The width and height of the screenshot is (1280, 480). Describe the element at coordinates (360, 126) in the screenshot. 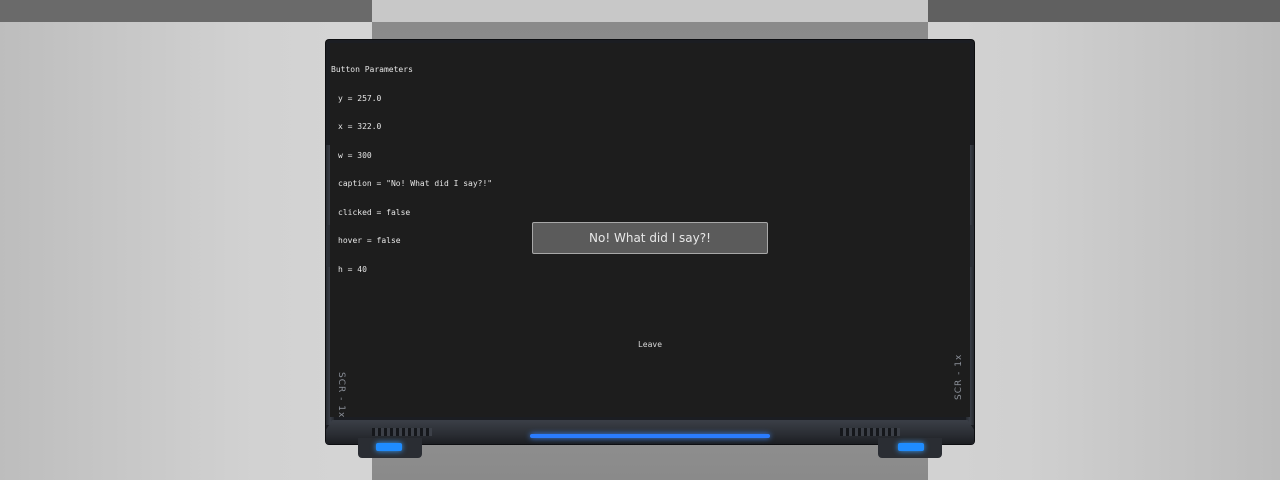

I see `debug-line-x: x = 322.0` at that location.